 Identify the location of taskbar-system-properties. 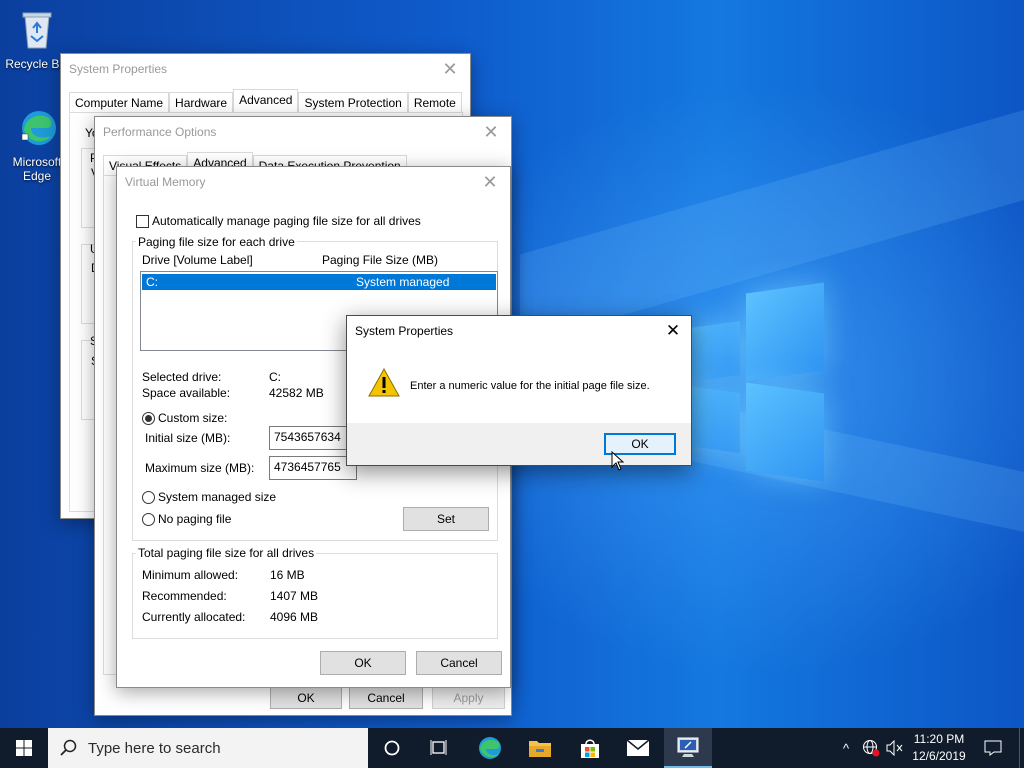
(688, 748).